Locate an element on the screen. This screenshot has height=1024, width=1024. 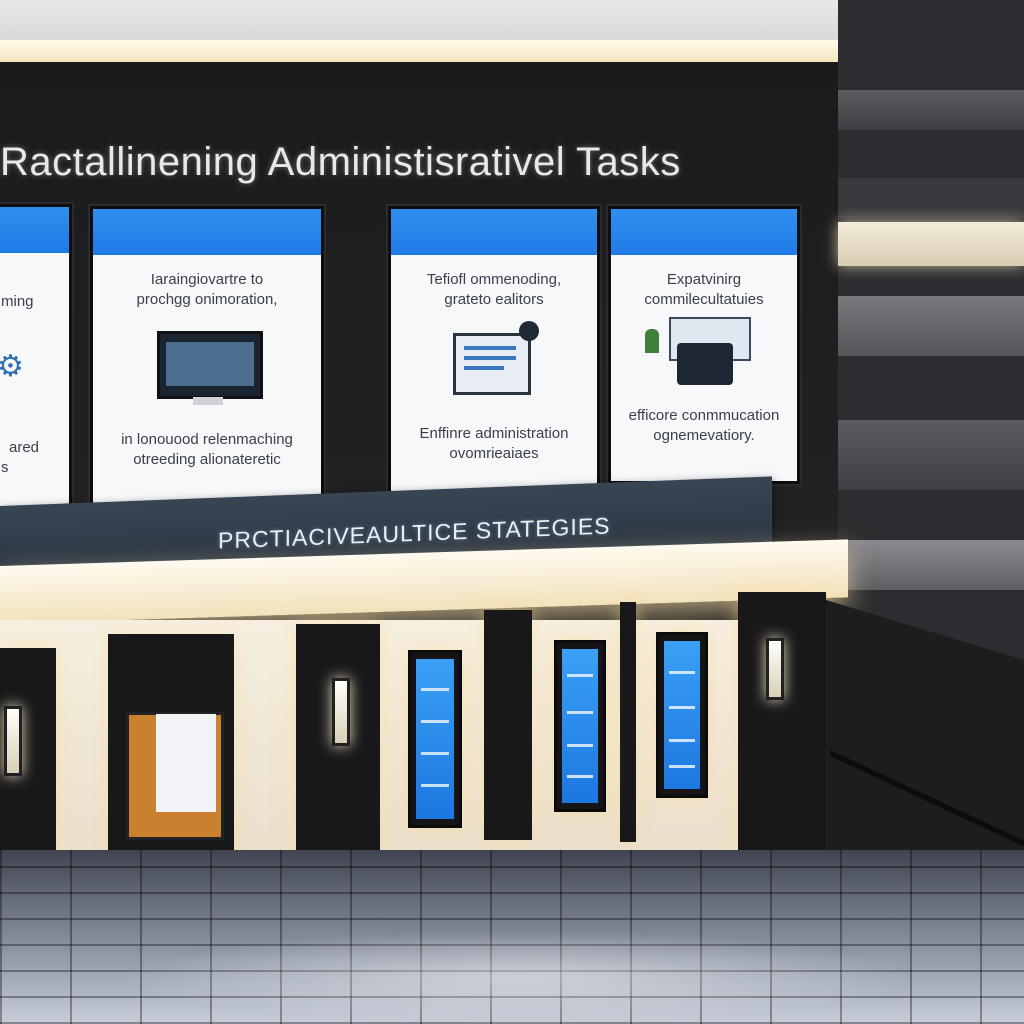
panel-text: Expatvinirg is located at coordinates (704, 279).